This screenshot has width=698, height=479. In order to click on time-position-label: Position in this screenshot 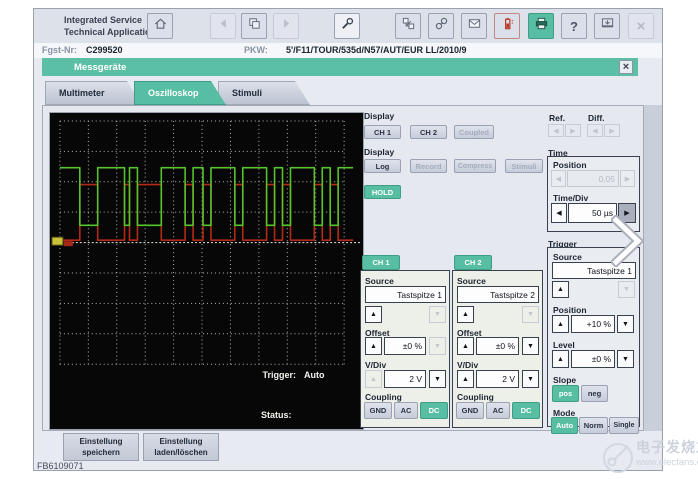, I will do `click(570, 165)`.